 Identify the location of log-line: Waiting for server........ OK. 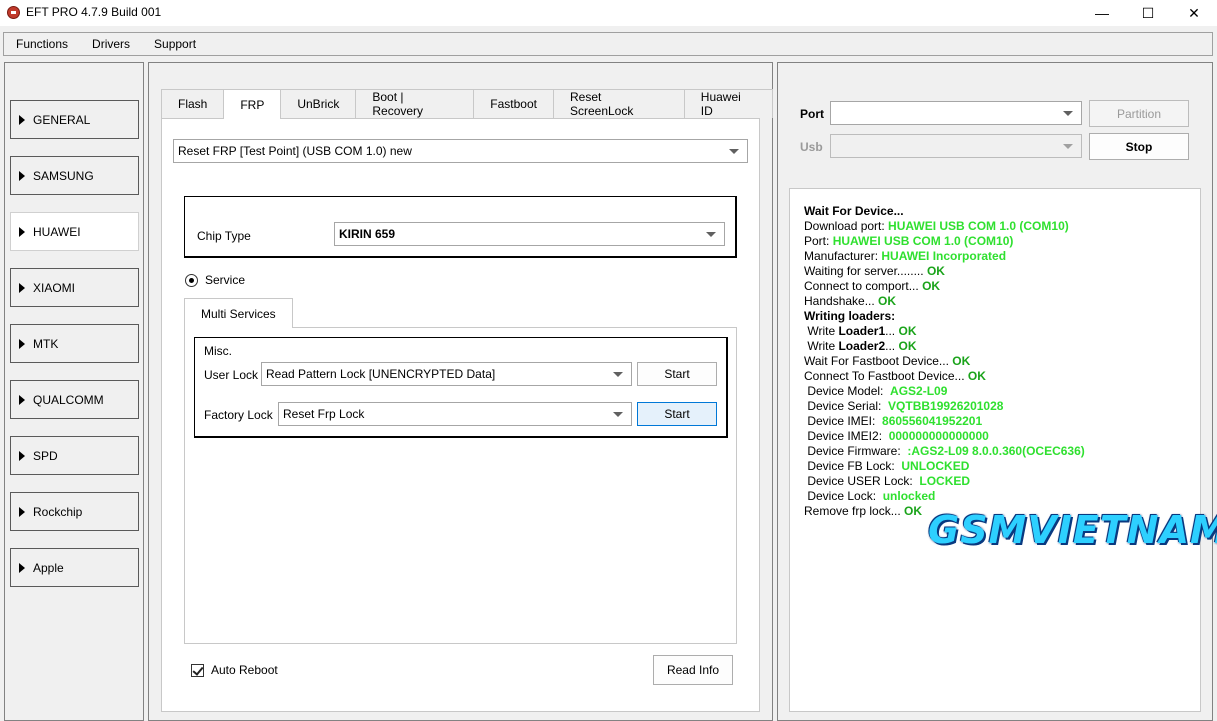
(874, 271).